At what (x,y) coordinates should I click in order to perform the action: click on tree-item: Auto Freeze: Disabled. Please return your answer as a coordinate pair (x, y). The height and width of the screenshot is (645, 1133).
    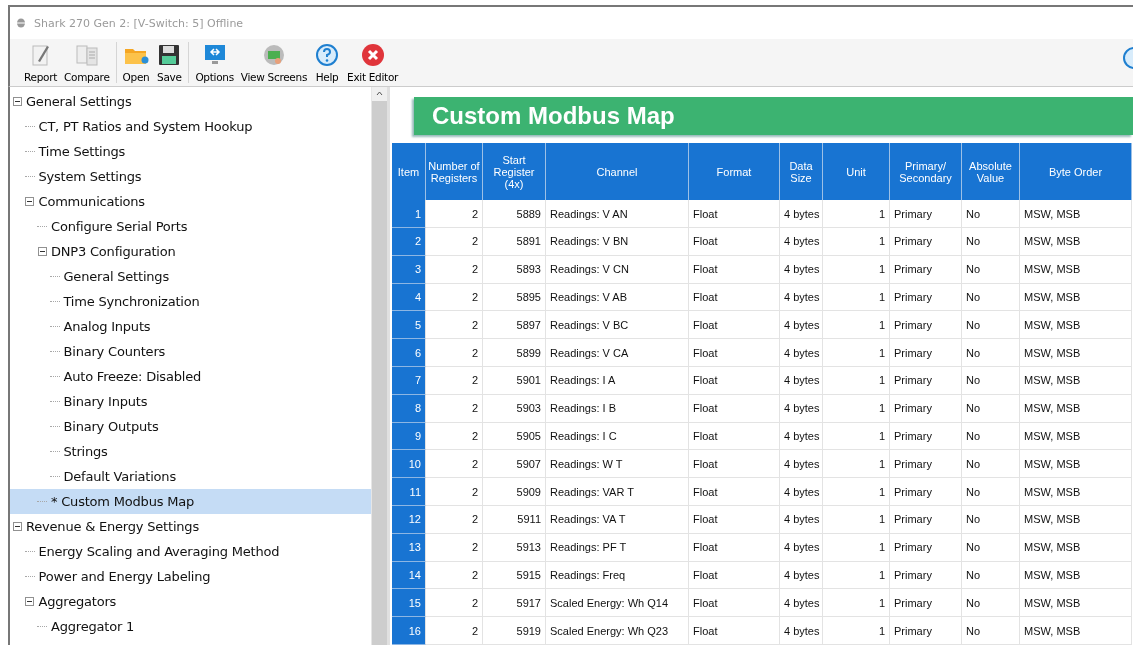
    Looking at the image, I should click on (190, 376).